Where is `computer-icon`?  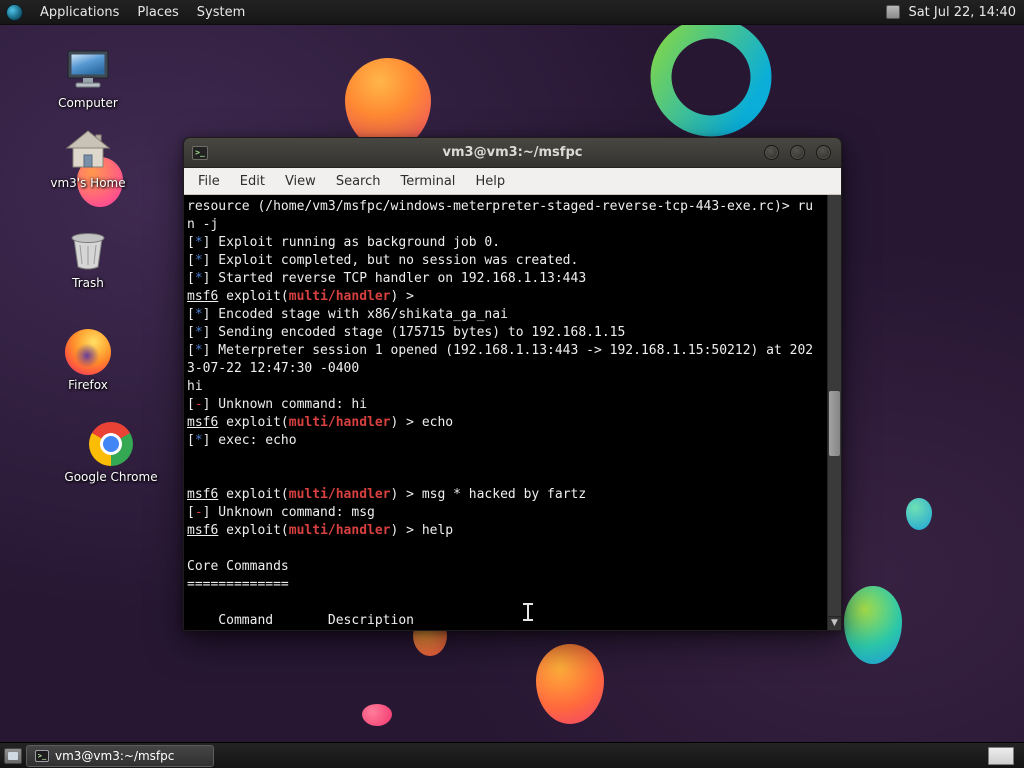
computer-icon is located at coordinates (88, 70).